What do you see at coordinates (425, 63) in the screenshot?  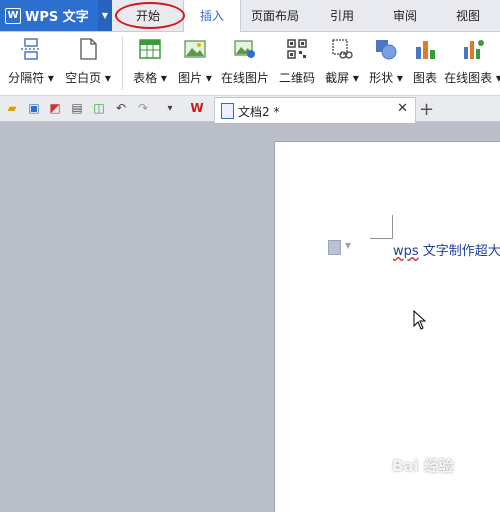 I see `chart-button: 图表` at bounding box center [425, 63].